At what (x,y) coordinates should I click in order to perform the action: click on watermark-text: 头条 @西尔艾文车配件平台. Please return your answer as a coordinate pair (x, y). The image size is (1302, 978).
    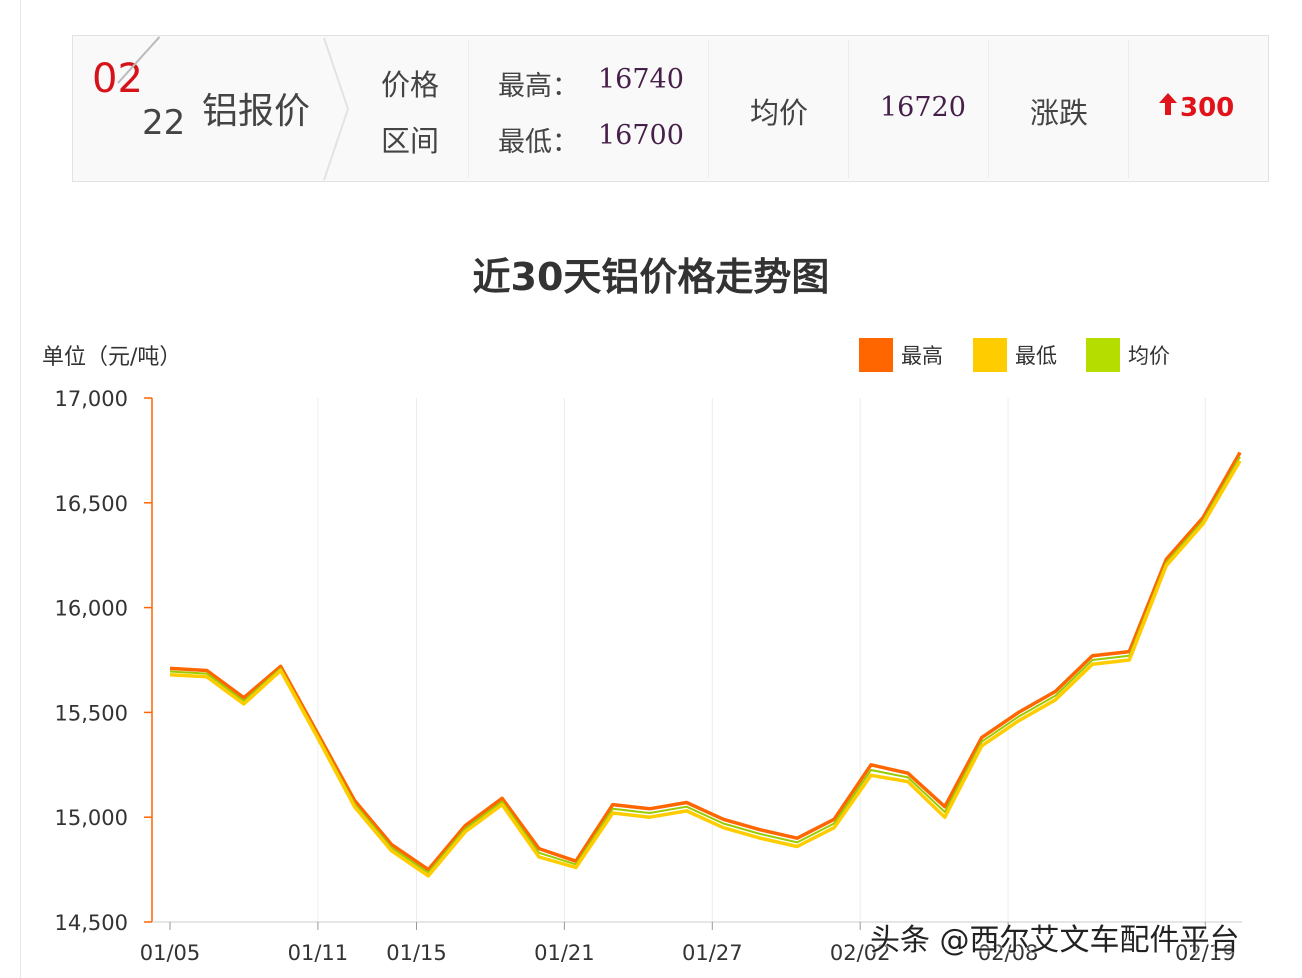
    Looking at the image, I should click on (1055, 940).